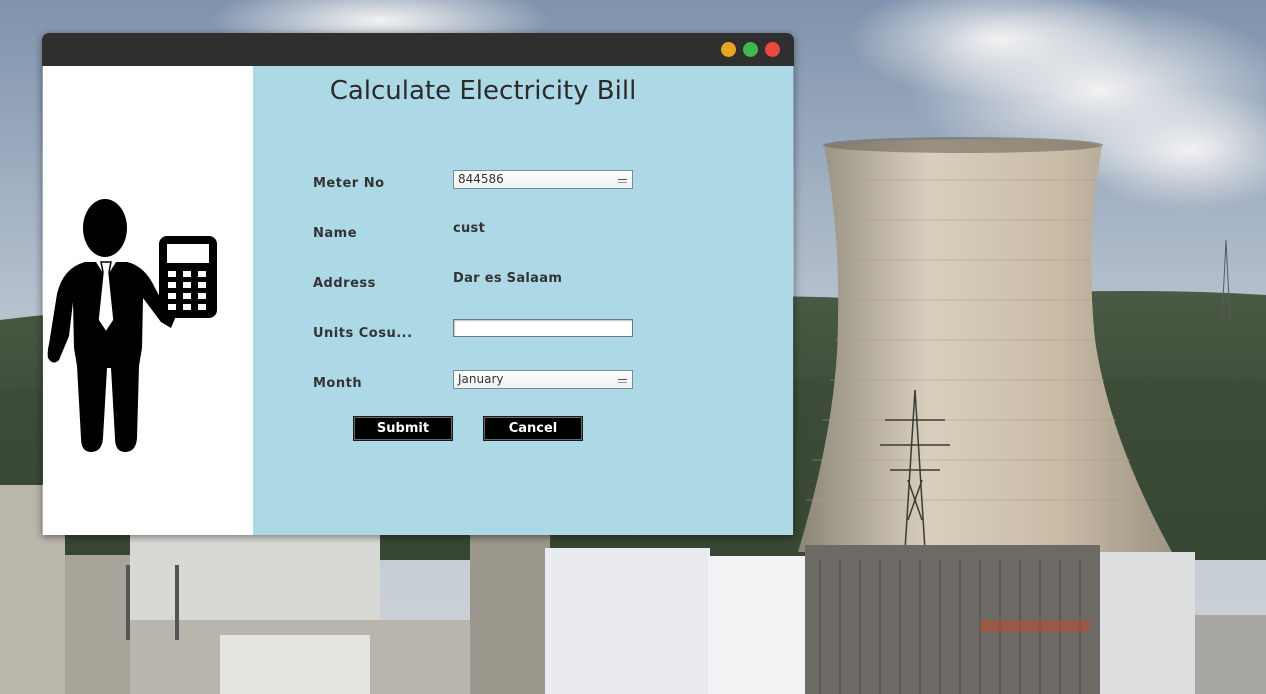 This screenshot has width=1266, height=694. What do you see at coordinates (728, 49) in the screenshot?
I see `minimize-button` at bounding box center [728, 49].